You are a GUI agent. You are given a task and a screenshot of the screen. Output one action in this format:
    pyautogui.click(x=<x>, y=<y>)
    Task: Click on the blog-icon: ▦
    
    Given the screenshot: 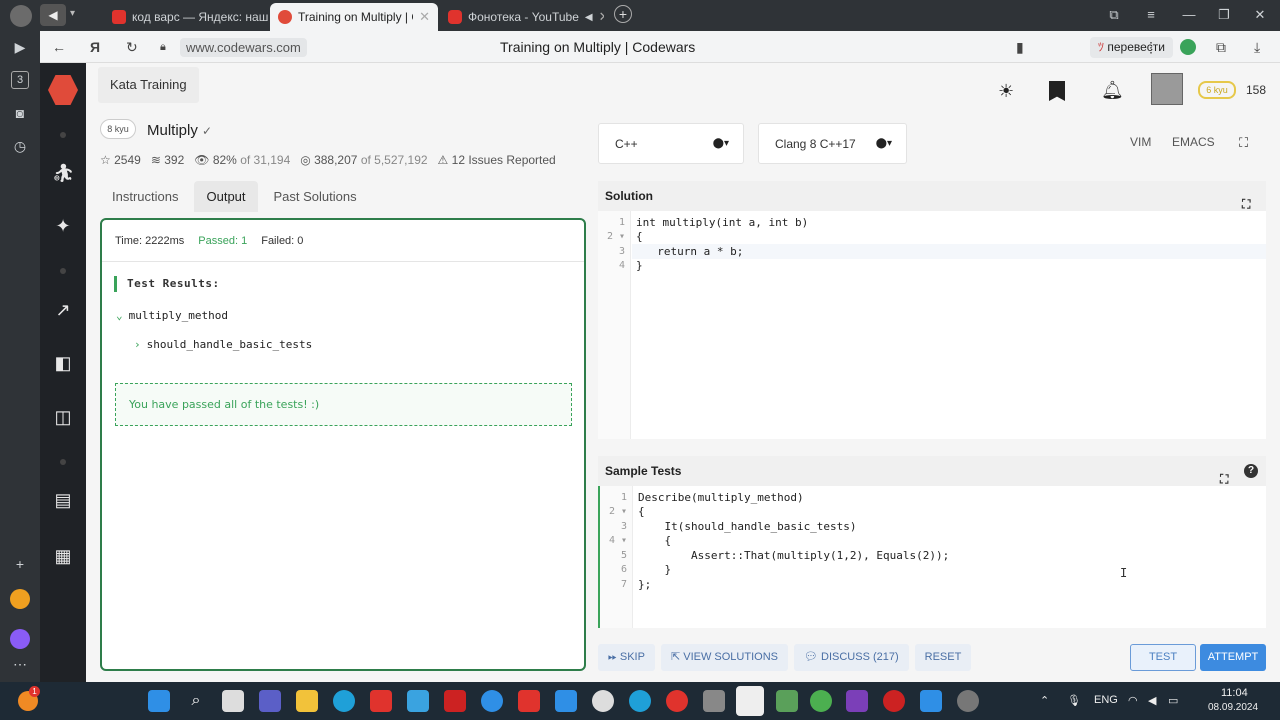 What is the action you would take?
    pyautogui.click(x=63, y=556)
    